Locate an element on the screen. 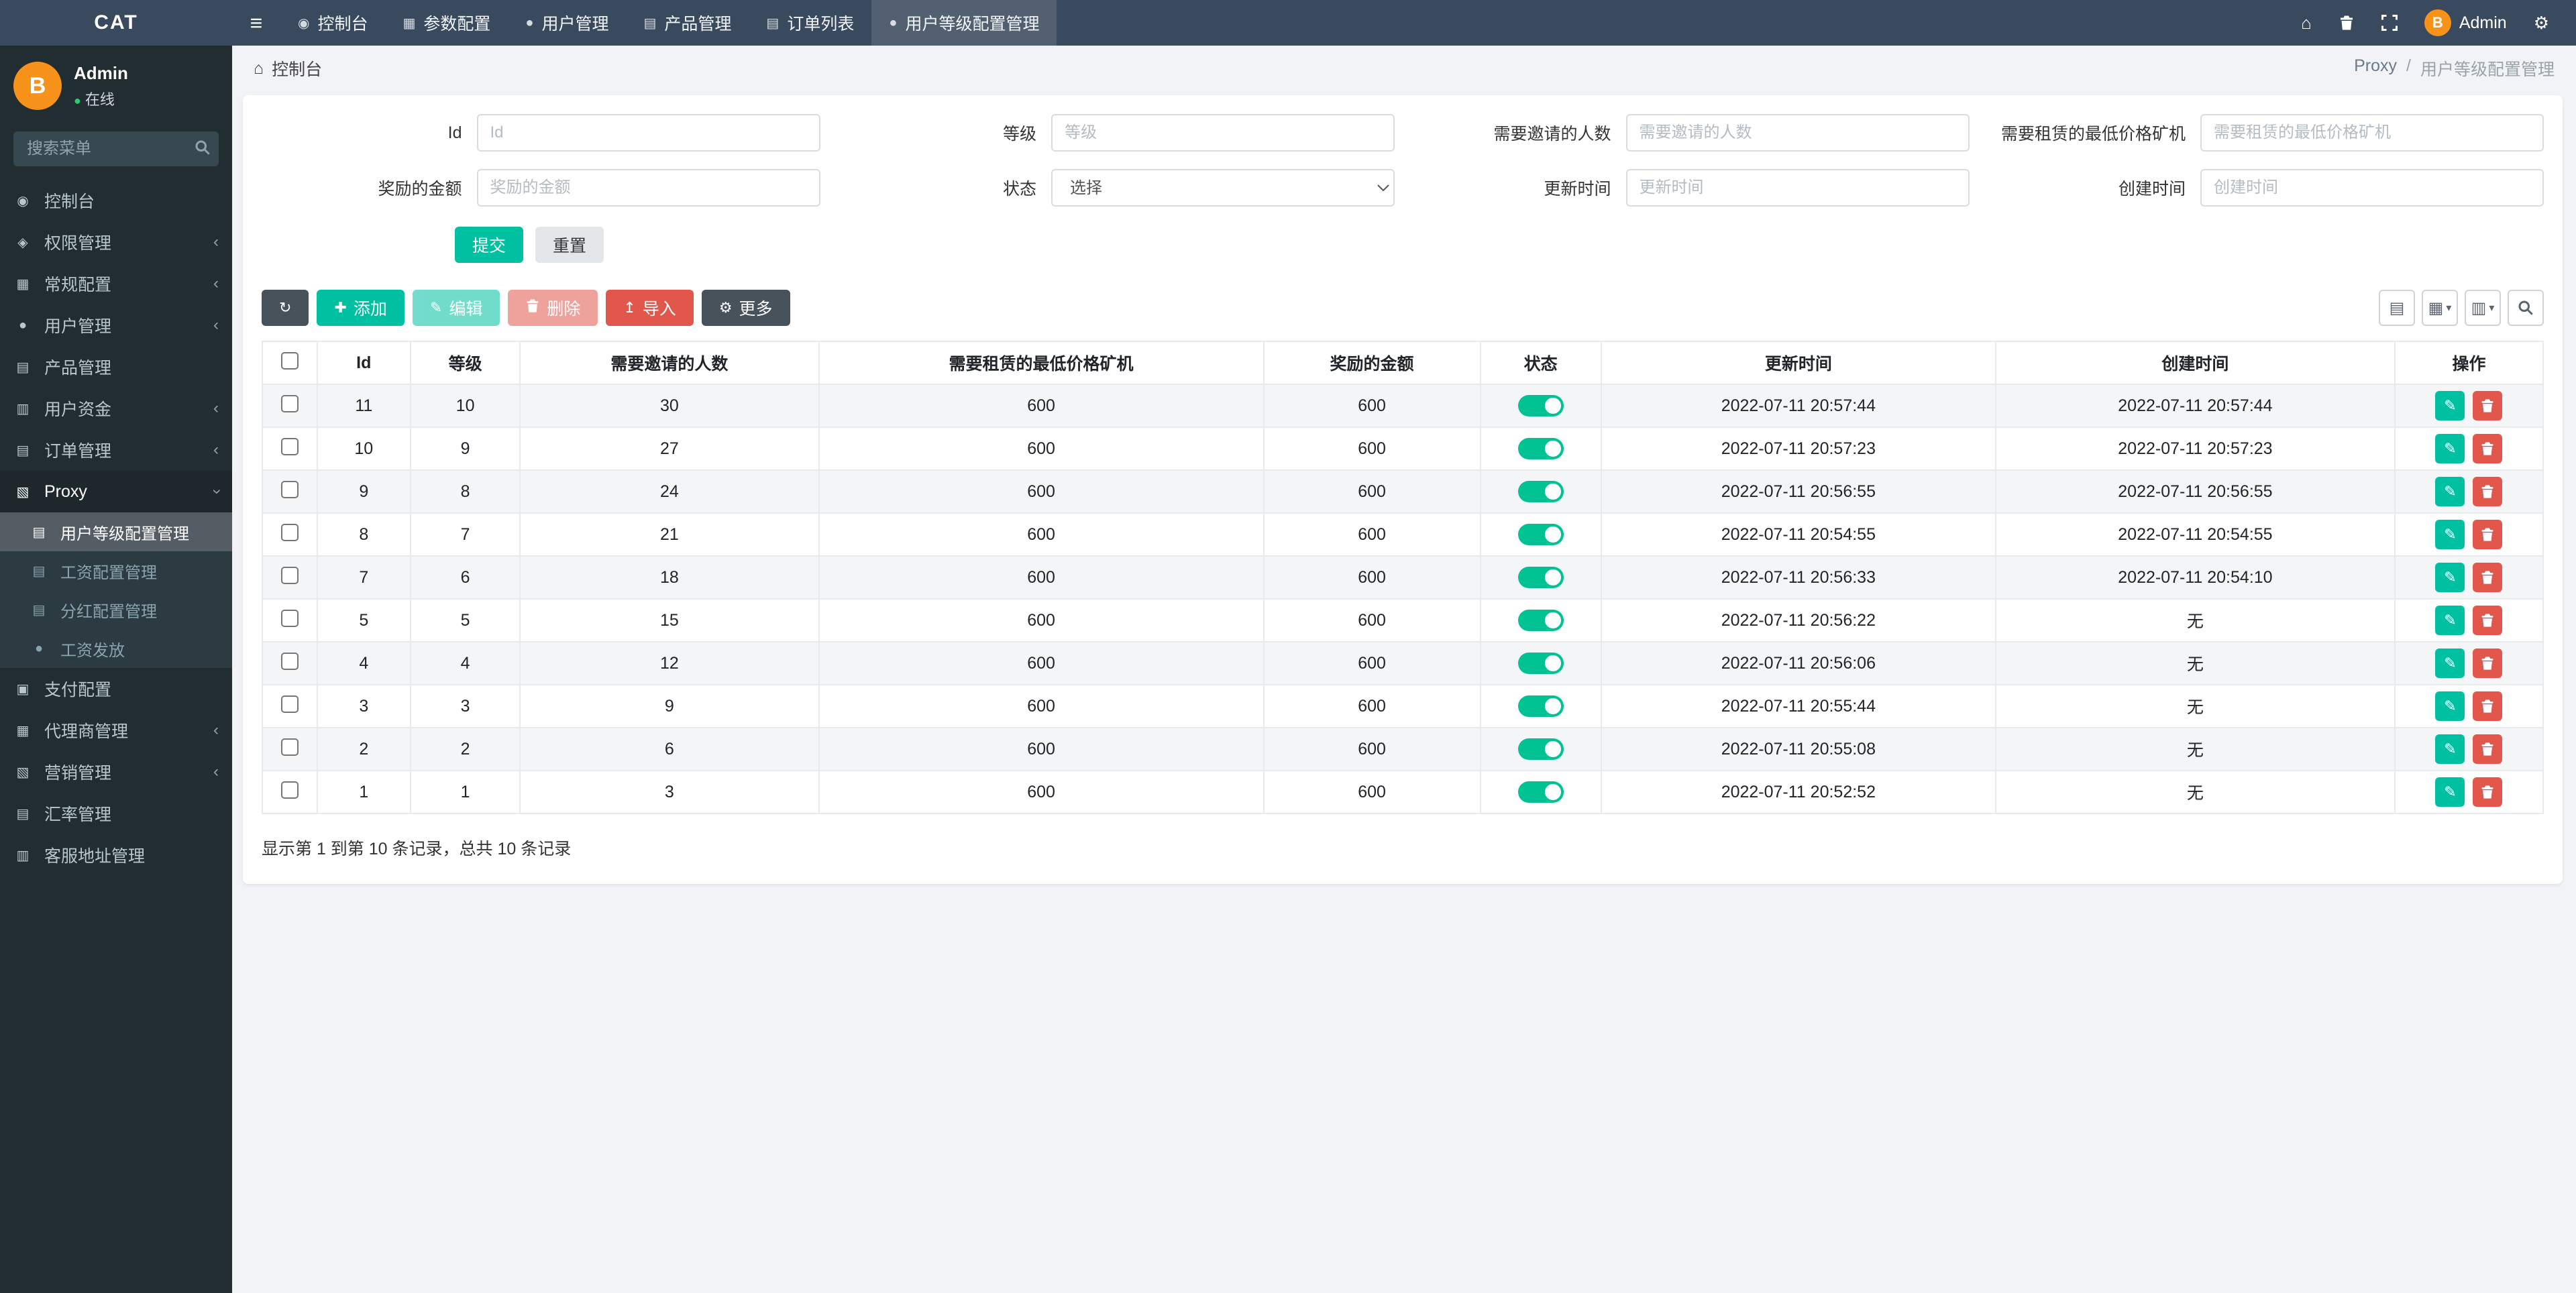 The width and height of the screenshot is (2576, 1293). add-button: ✚ 添加 is located at coordinates (361, 308).